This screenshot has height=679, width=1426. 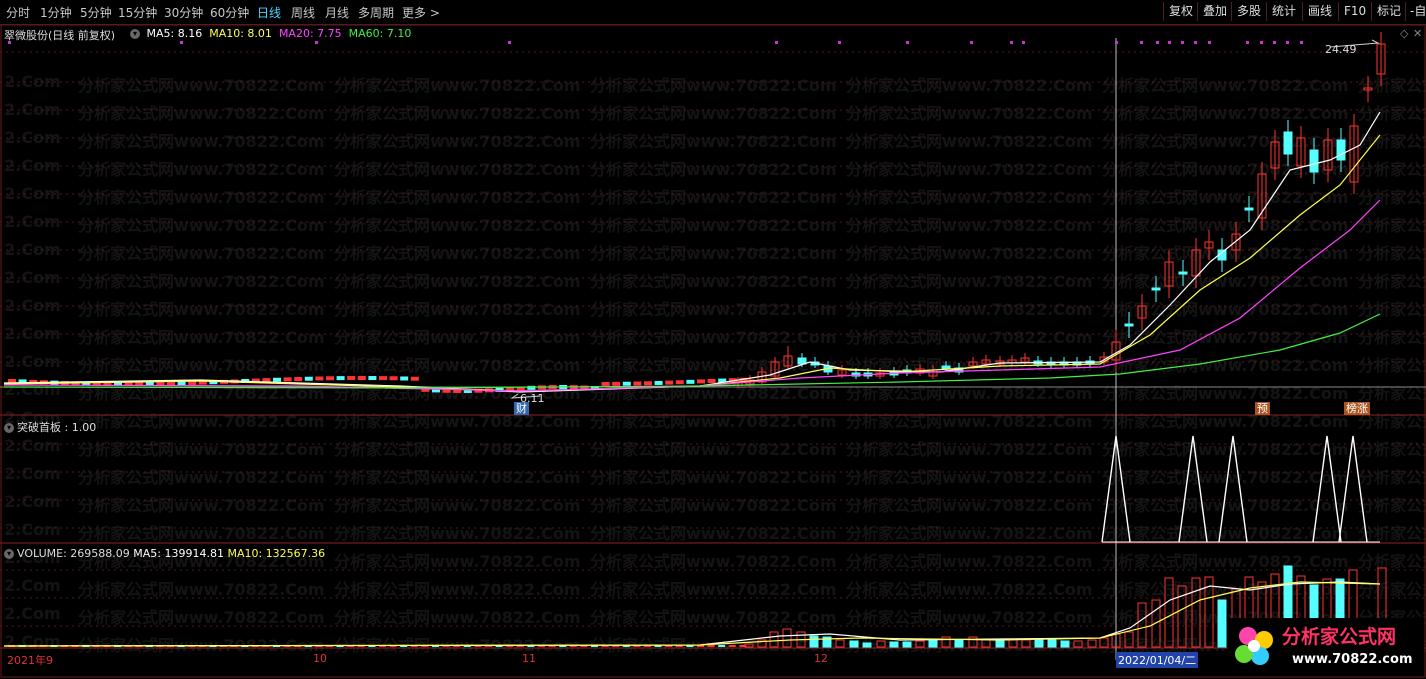 What do you see at coordinates (174, 33) in the screenshot?
I see `ma5-label: MA5: 8.16` at bounding box center [174, 33].